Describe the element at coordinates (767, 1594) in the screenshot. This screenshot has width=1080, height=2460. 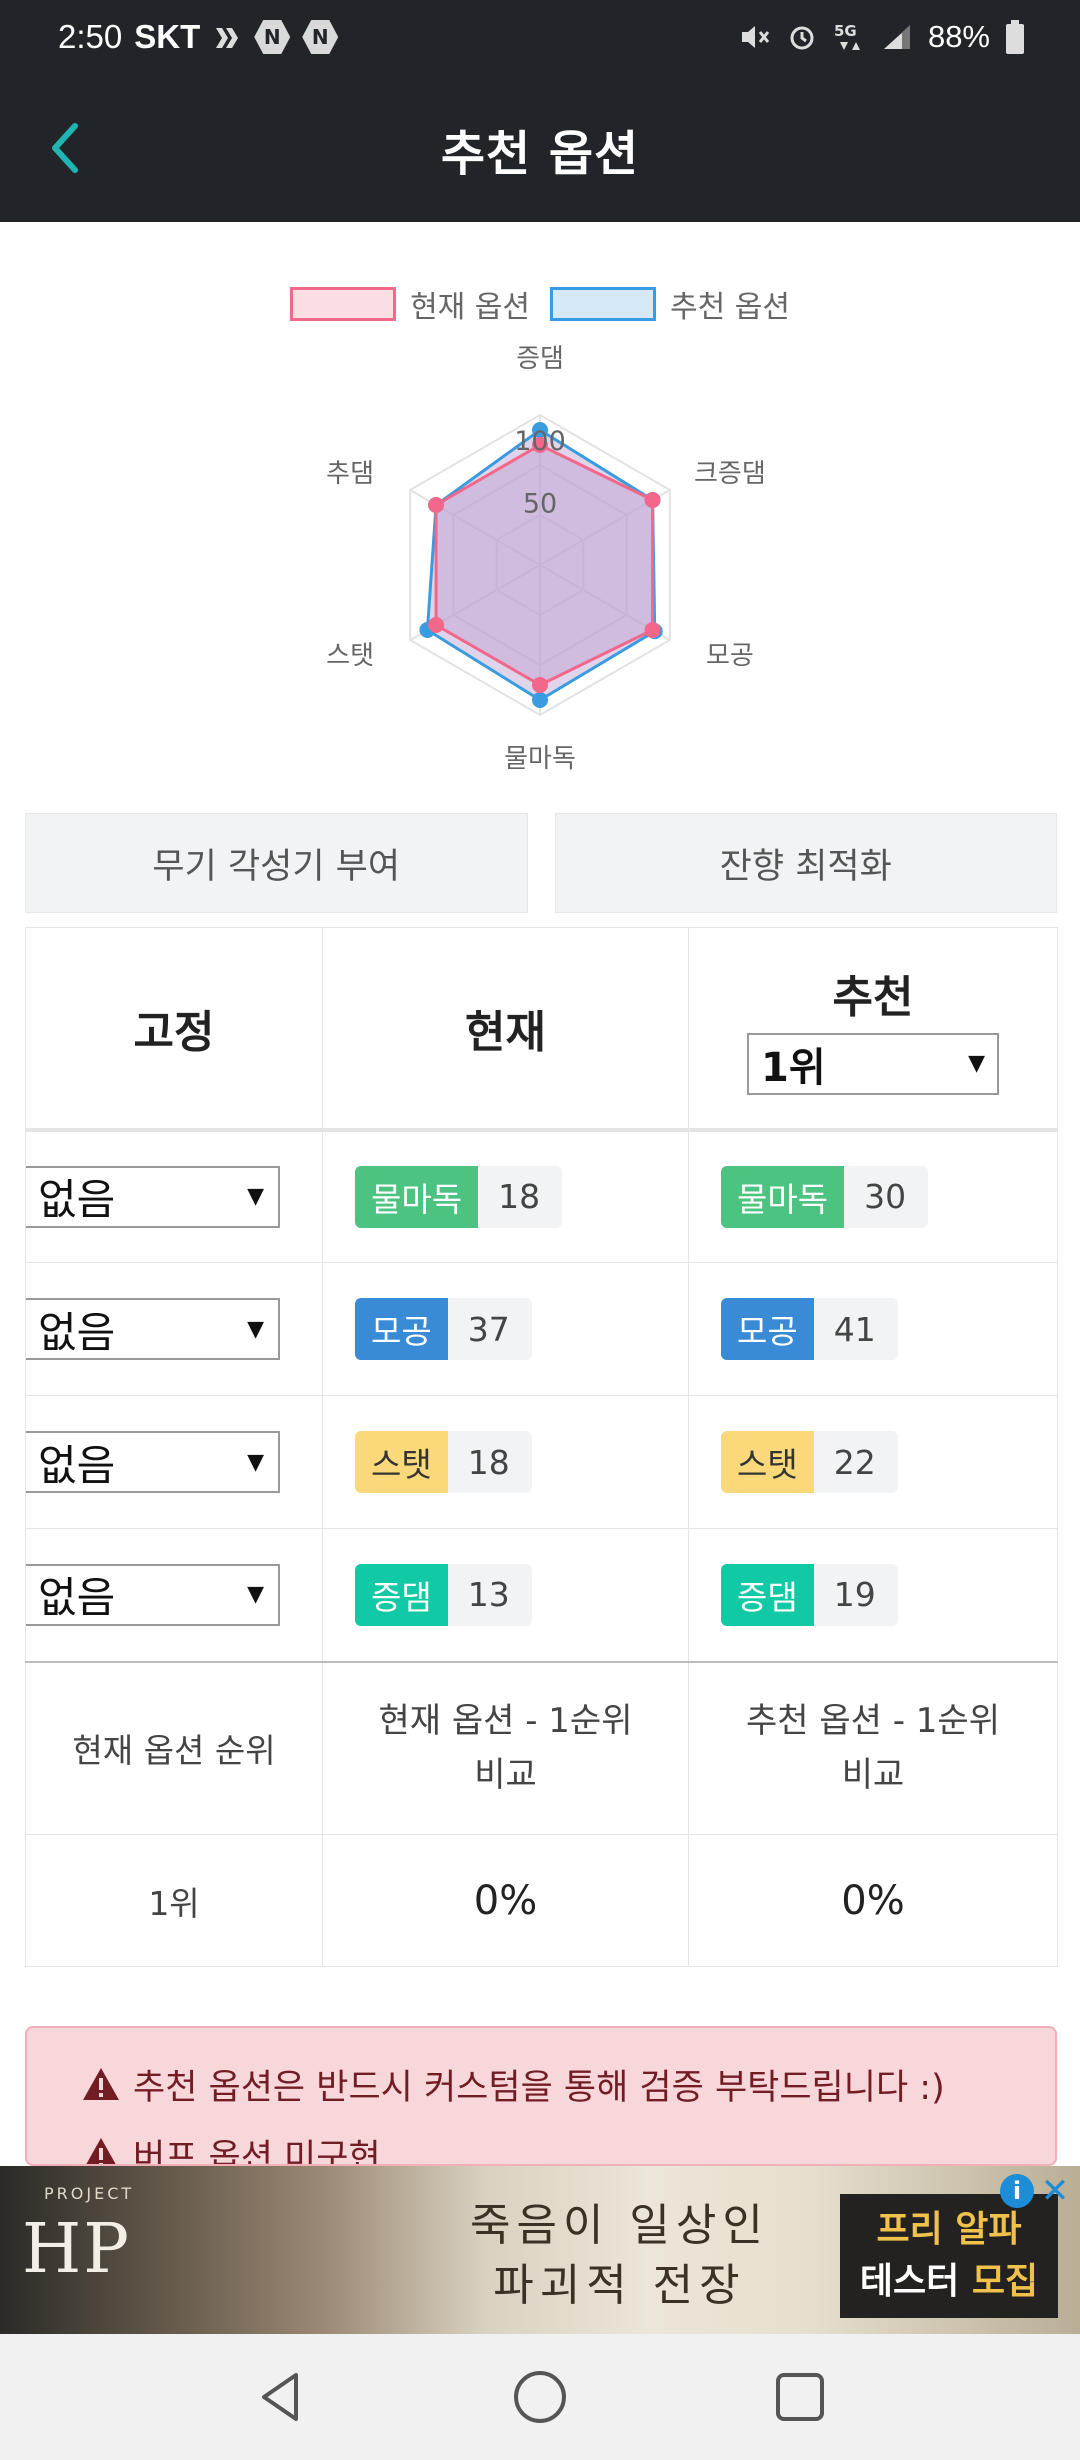
I see `option-name: 증댐` at that location.